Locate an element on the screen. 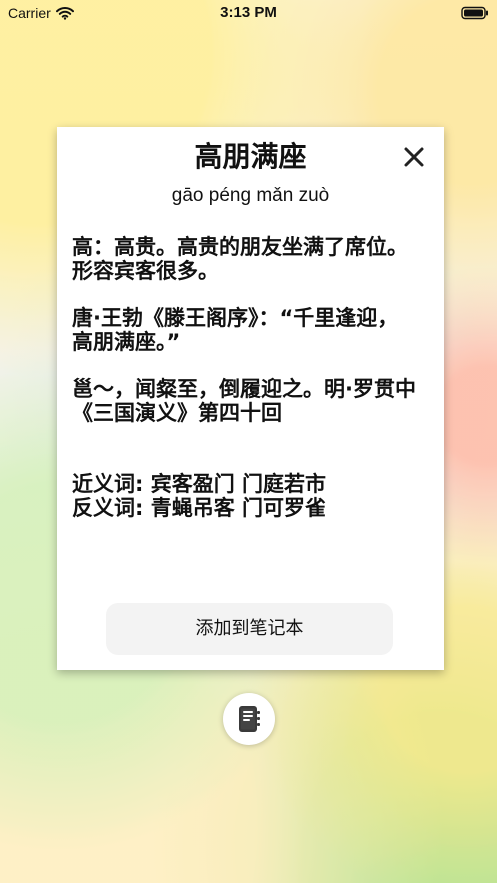  notebook-button is located at coordinates (249, 719).